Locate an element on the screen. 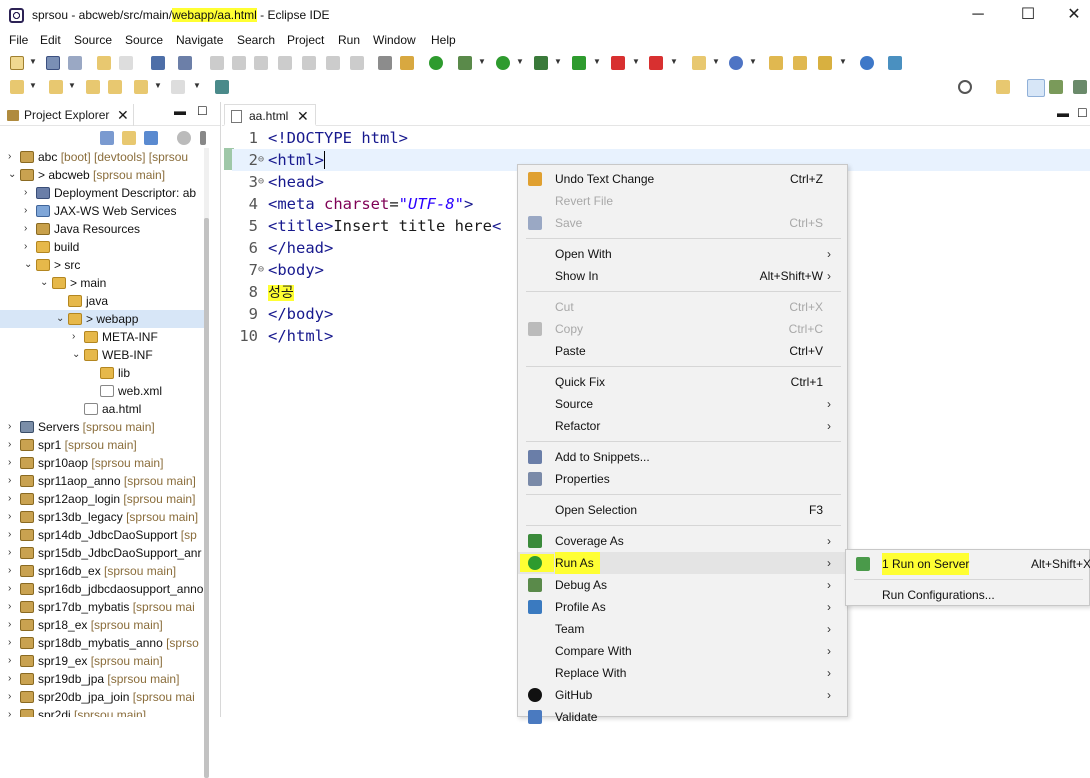 The height and width of the screenshot is (778, 1090). expanded-twisty-icon: ⌄ is located at coordinates (77, 355).